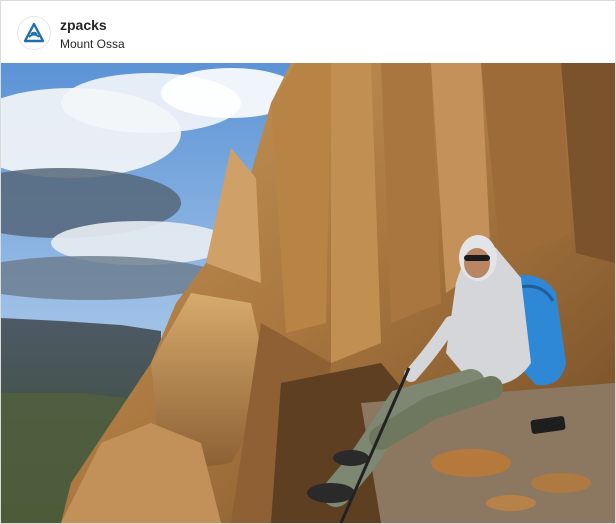  What do you see at coordinates (83, 25) in the screenshot?
I see `post-username: zpacks` at bounding box center [83, 25].